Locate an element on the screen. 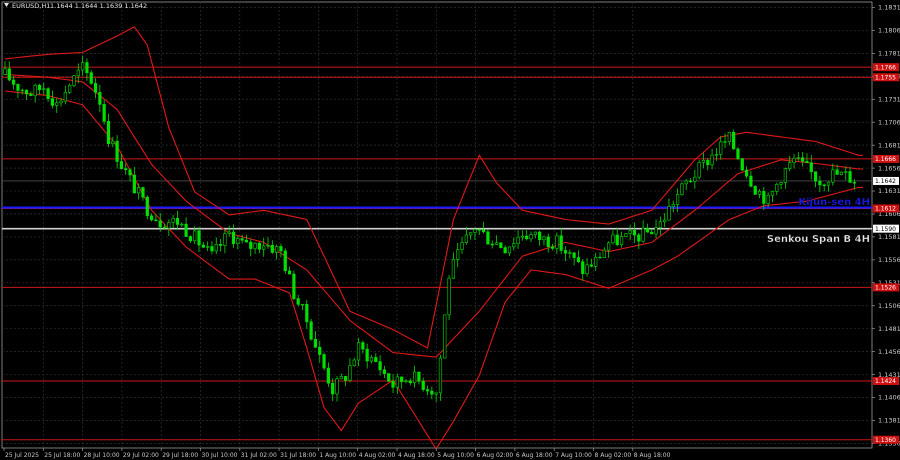  annotation-label: Senkou Span B 4H is located at coordinates (818, 239).